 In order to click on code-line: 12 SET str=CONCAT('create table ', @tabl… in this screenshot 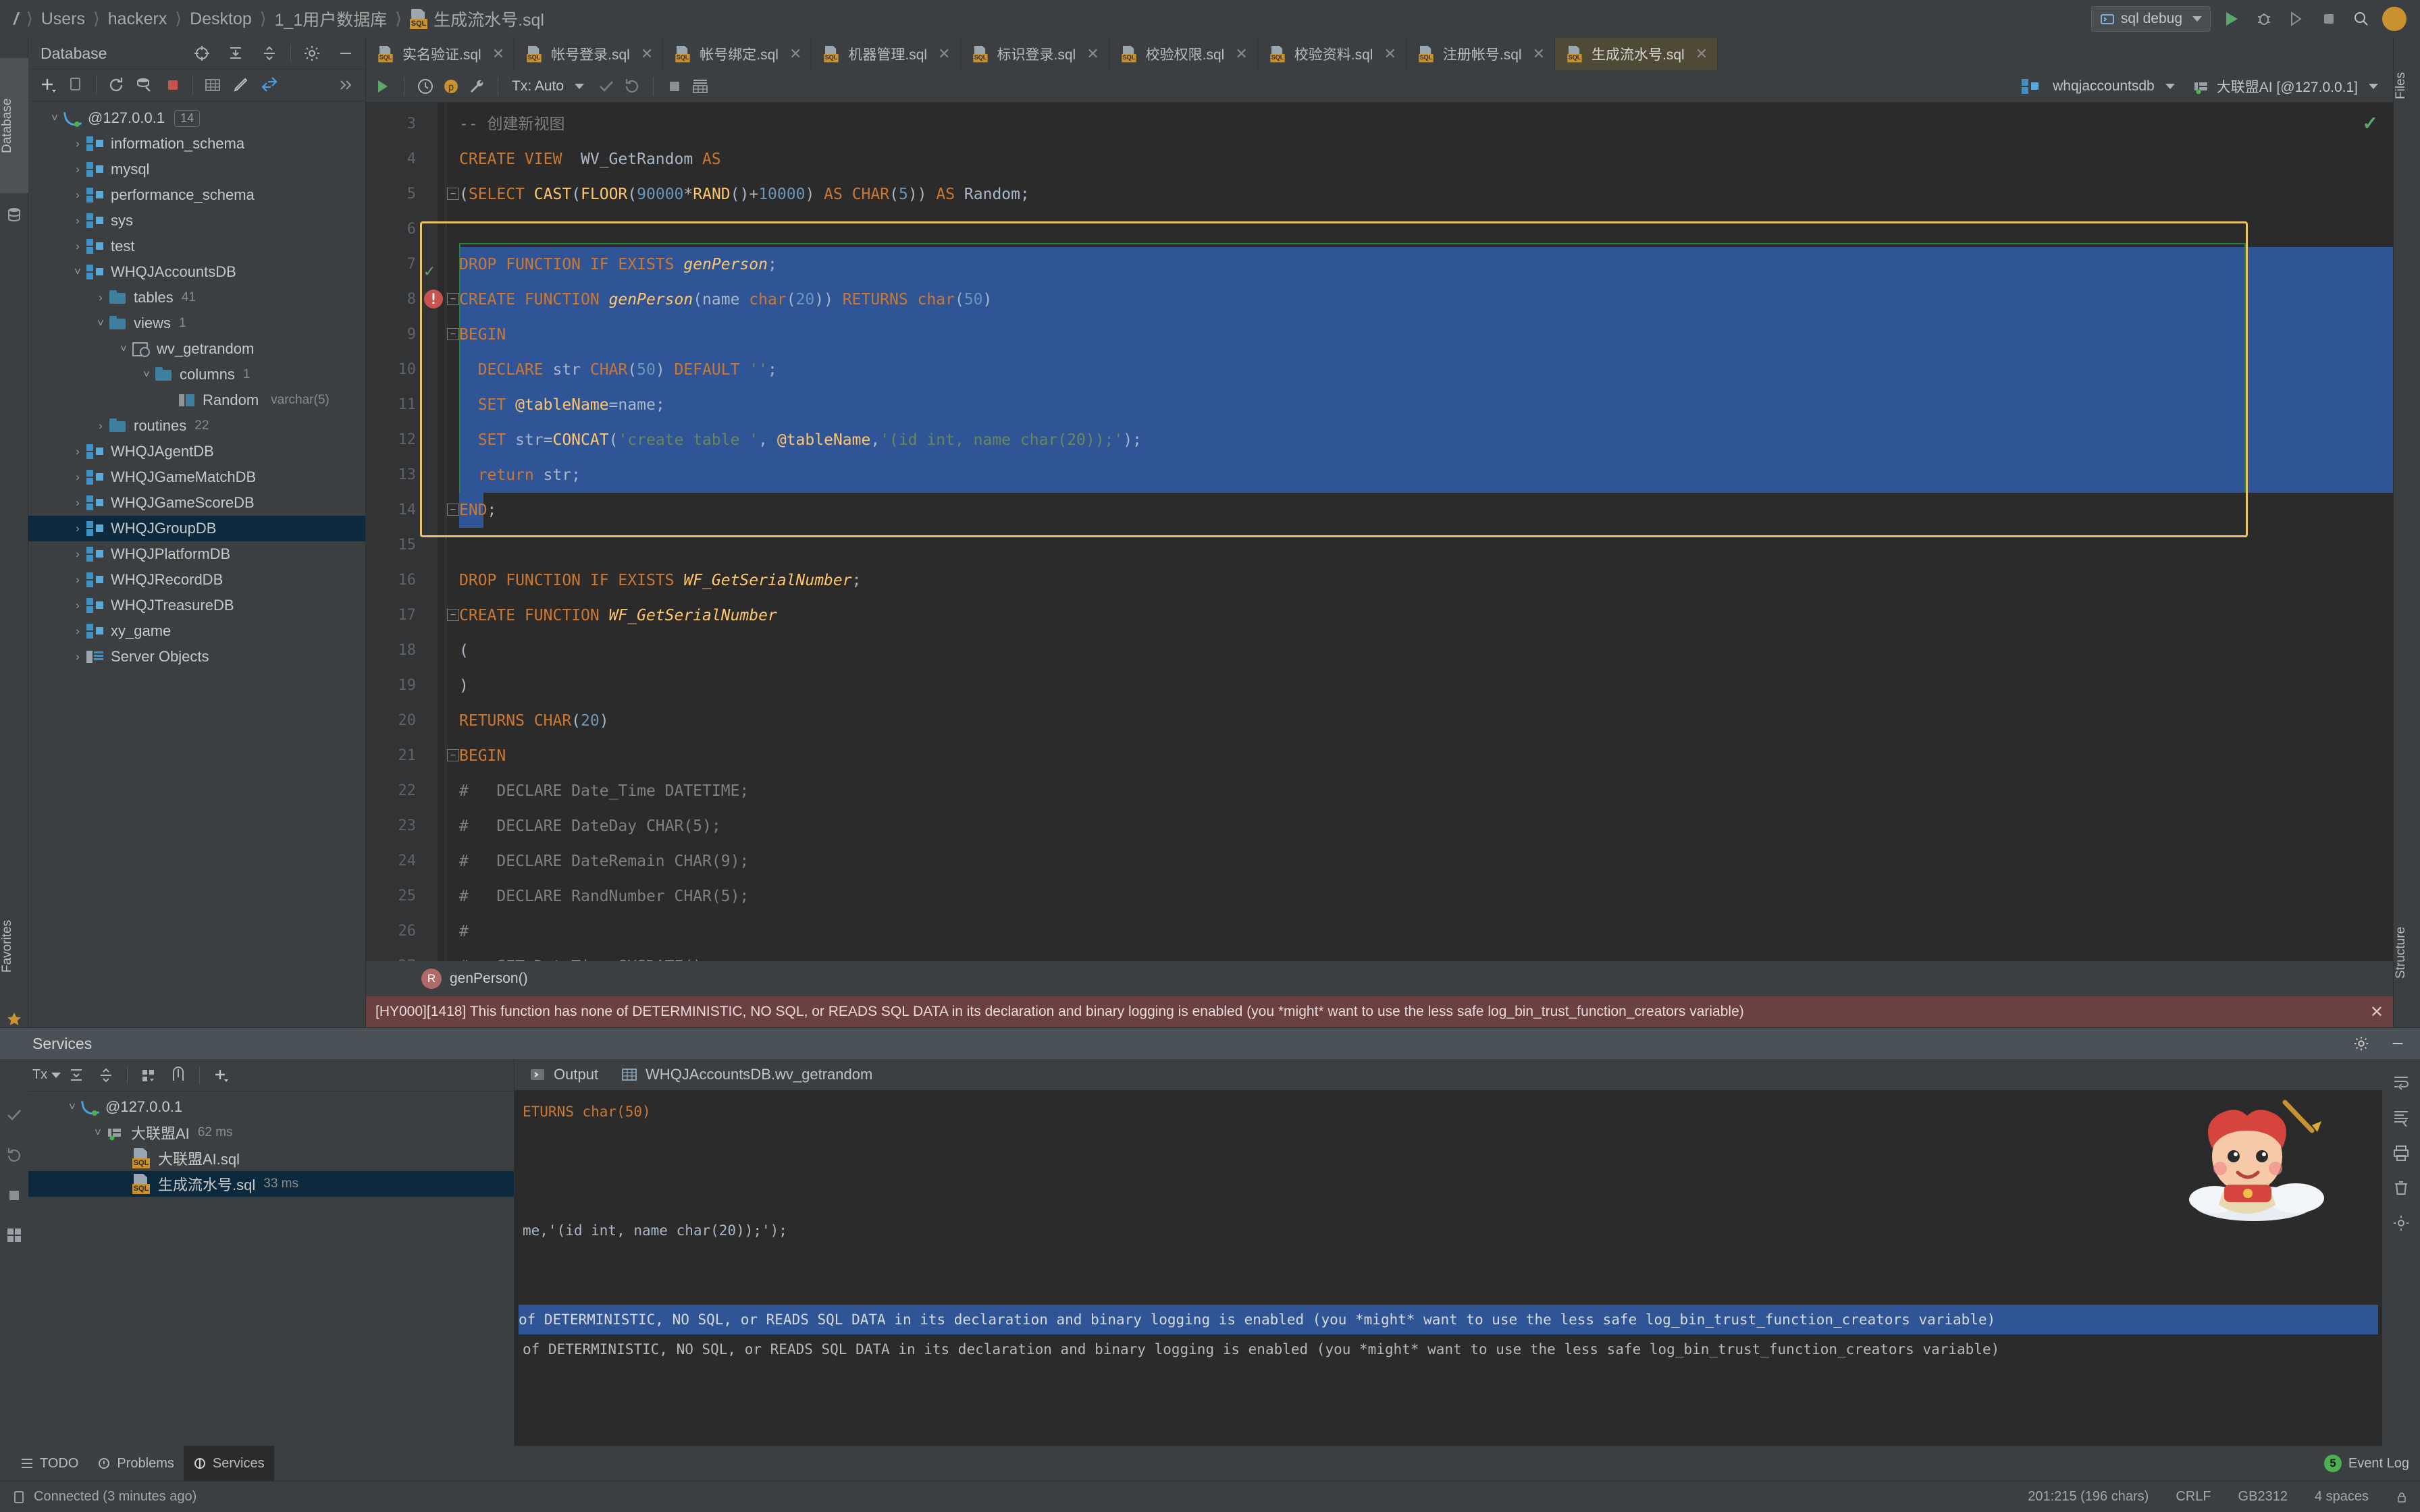, I will do `click(1379, 441)`.